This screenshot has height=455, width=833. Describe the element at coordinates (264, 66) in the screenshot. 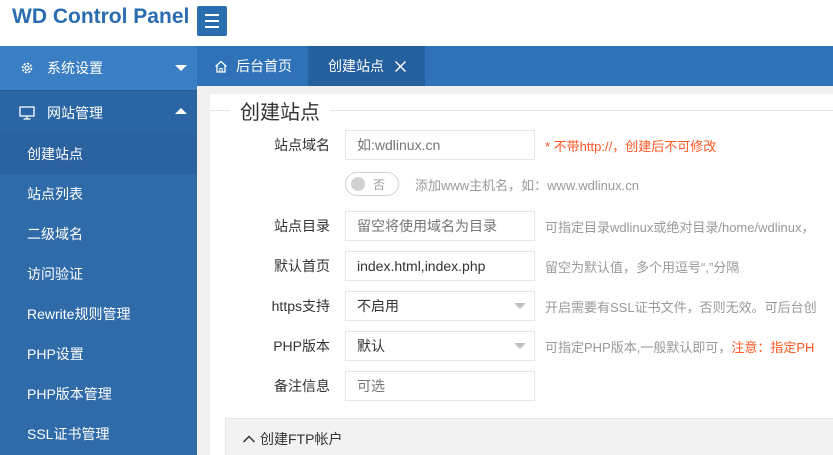

I see `tab-label: 后台首页` at that location.